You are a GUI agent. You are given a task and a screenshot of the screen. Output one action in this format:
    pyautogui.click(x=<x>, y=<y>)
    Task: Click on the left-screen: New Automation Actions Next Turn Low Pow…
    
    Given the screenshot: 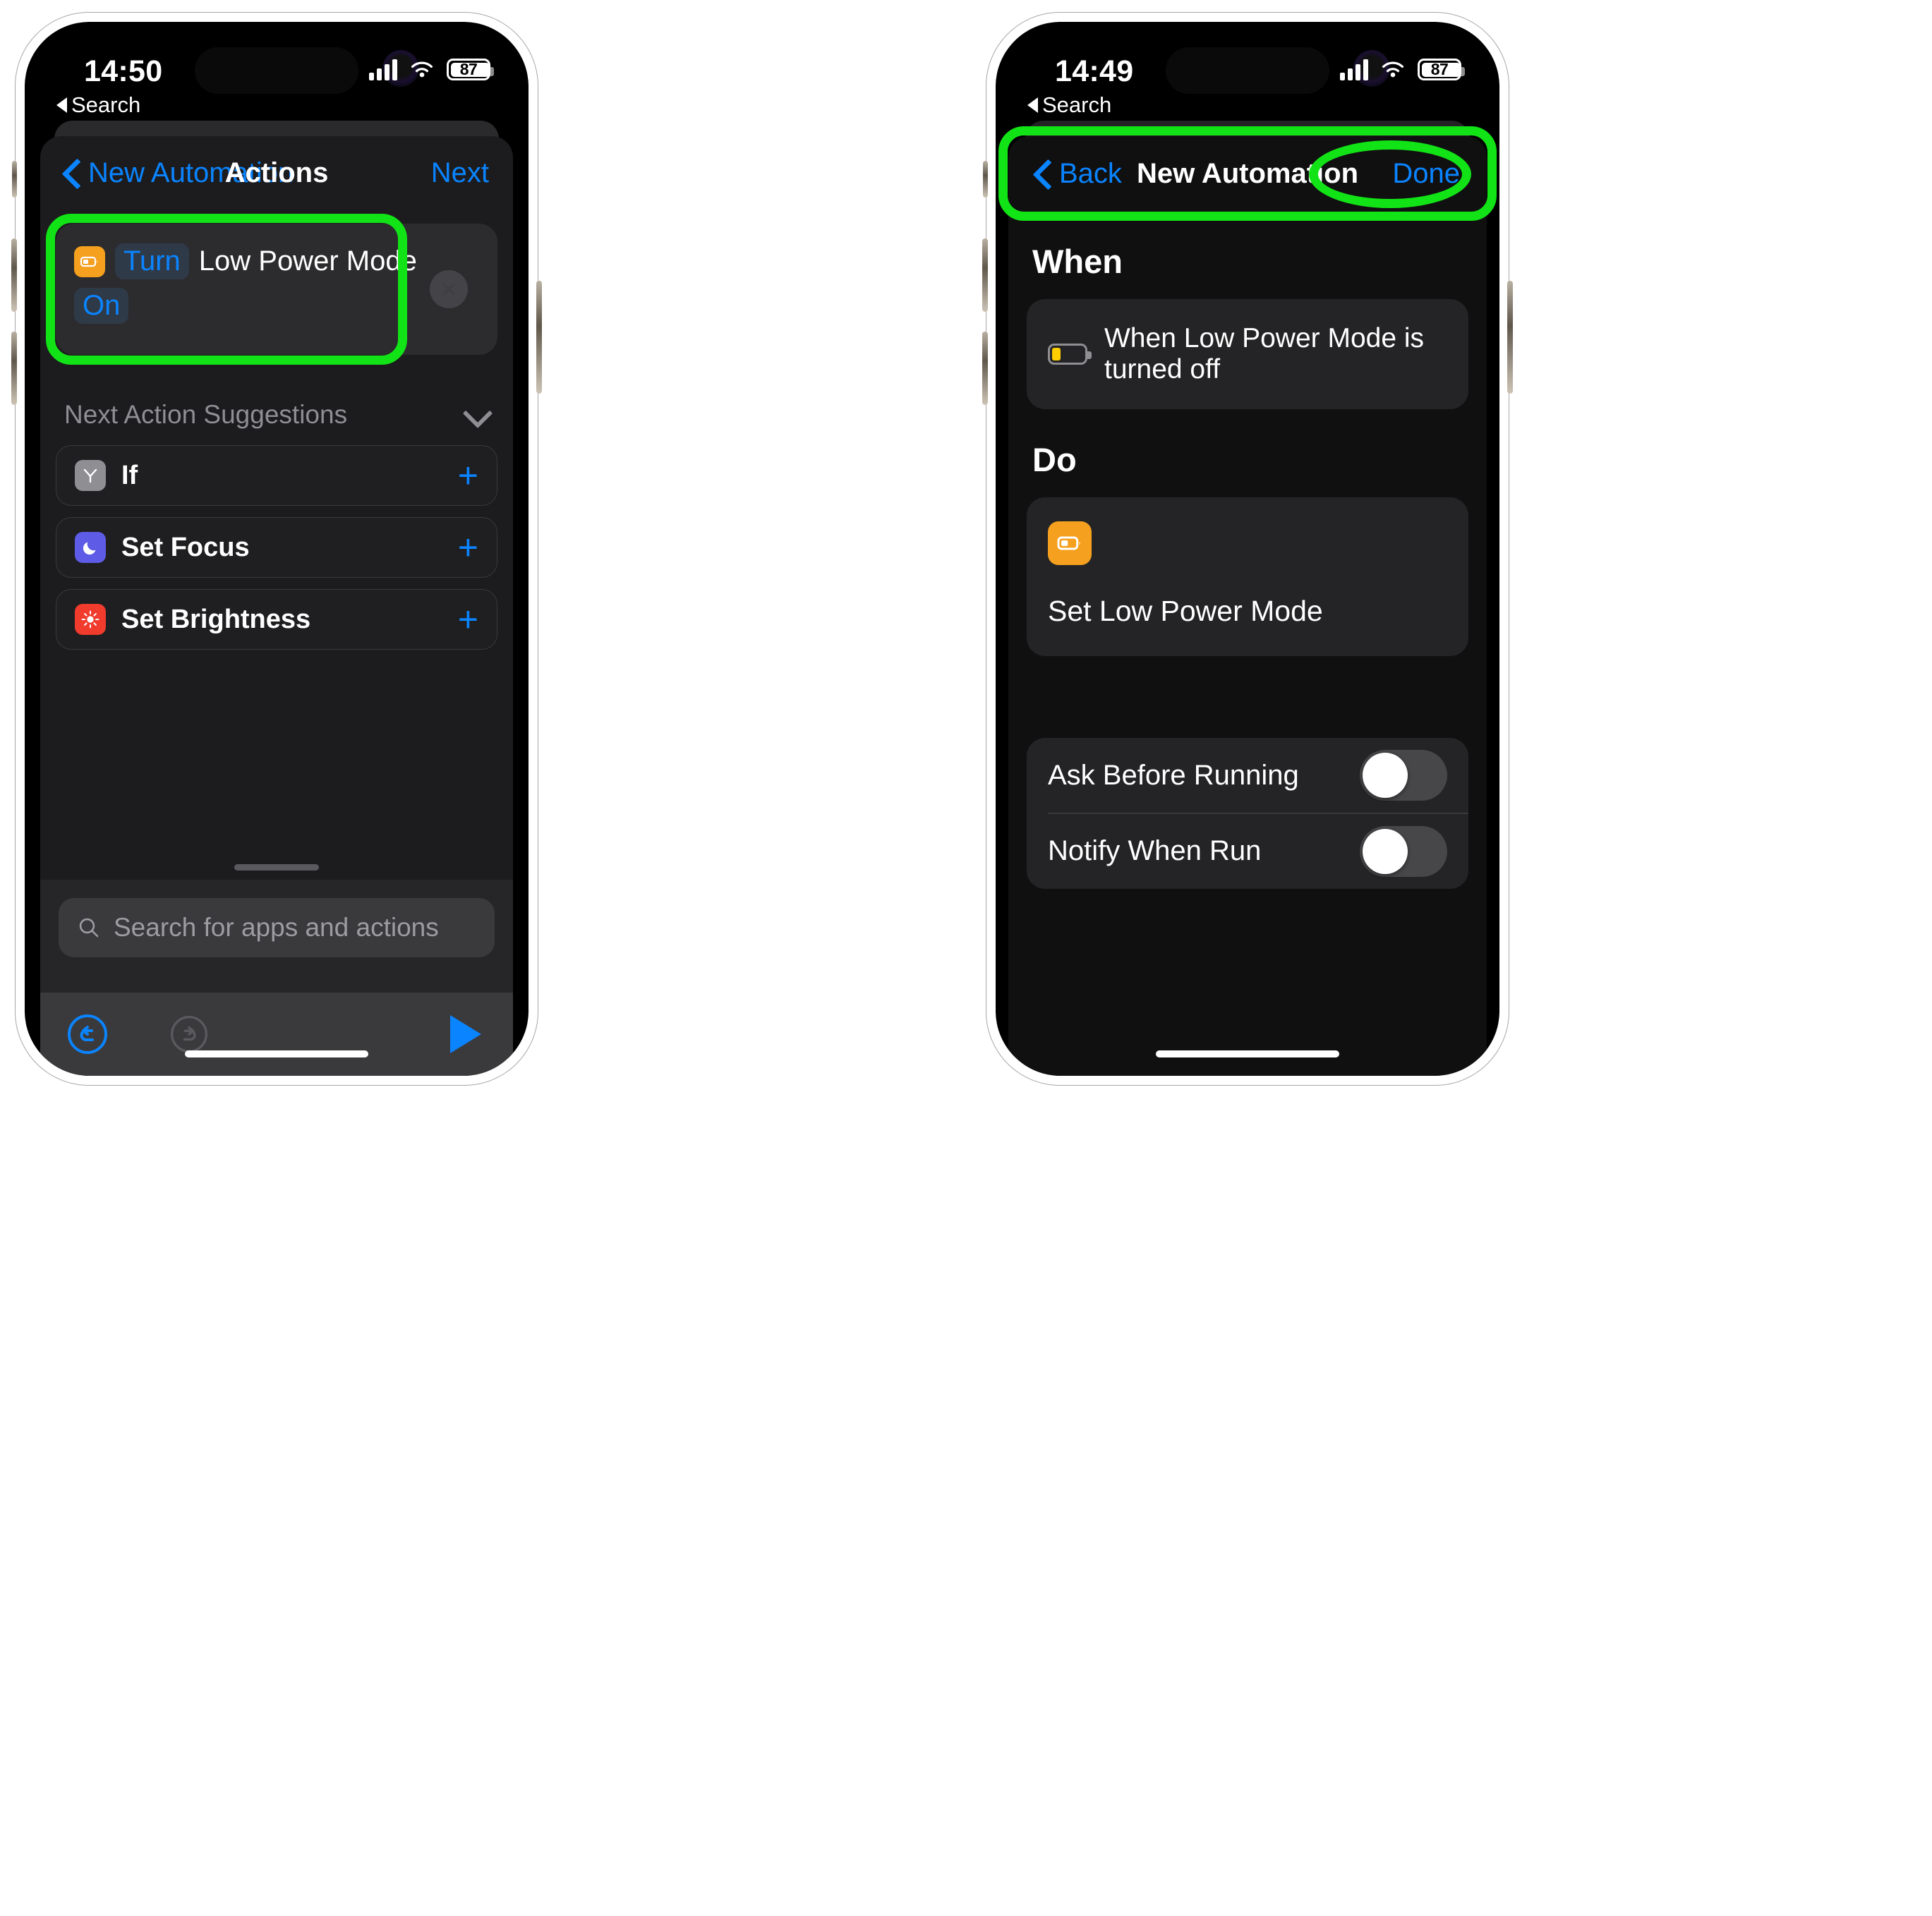 What is the action you would take?
    pyautogui.click(x=277, y=549)
    